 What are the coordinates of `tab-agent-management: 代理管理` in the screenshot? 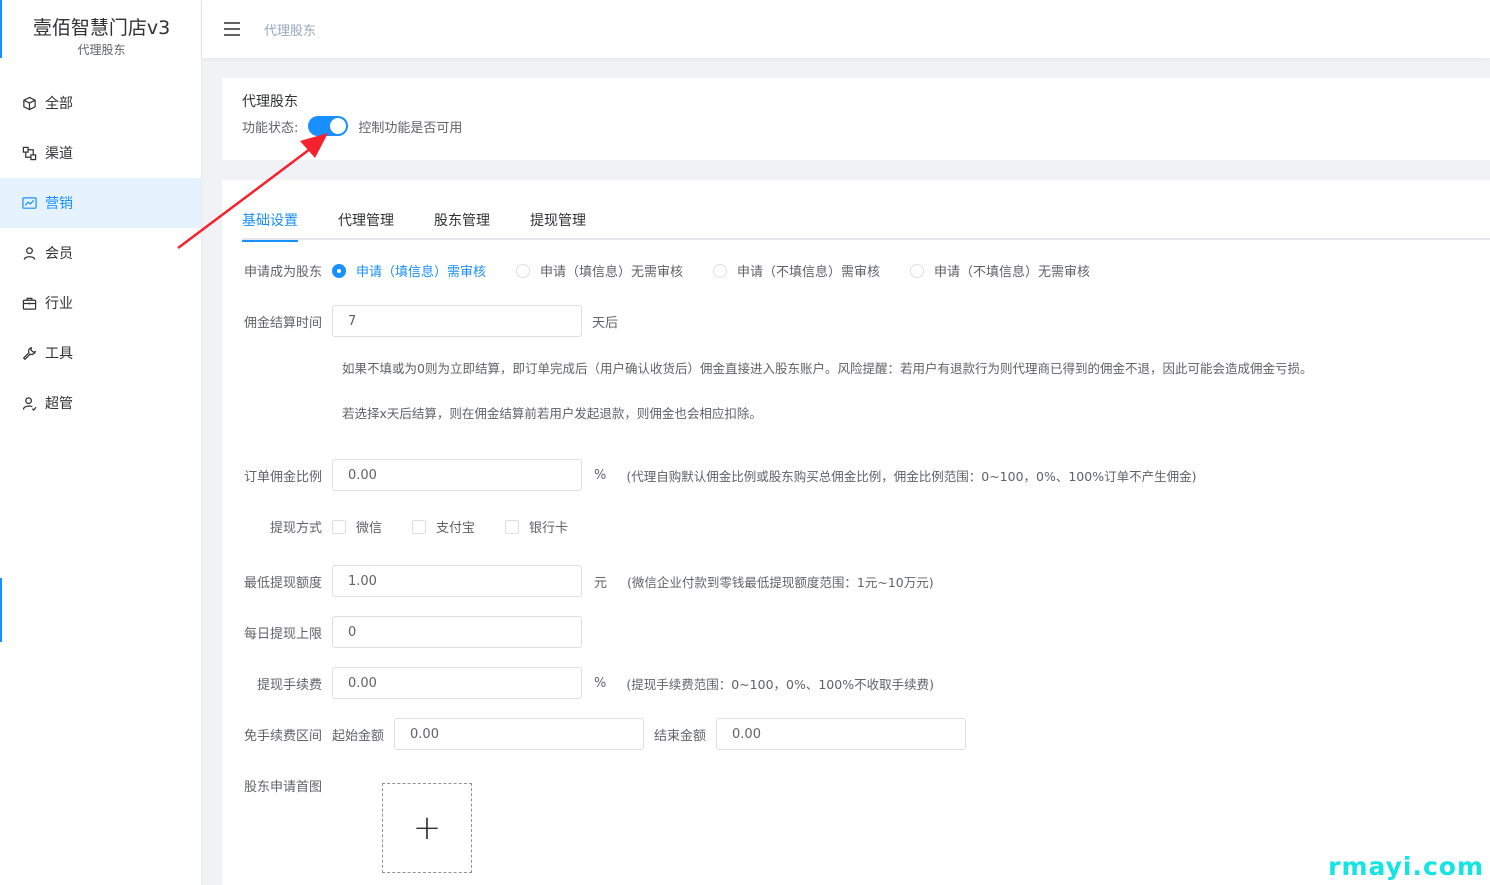 It's located at (366, 221).